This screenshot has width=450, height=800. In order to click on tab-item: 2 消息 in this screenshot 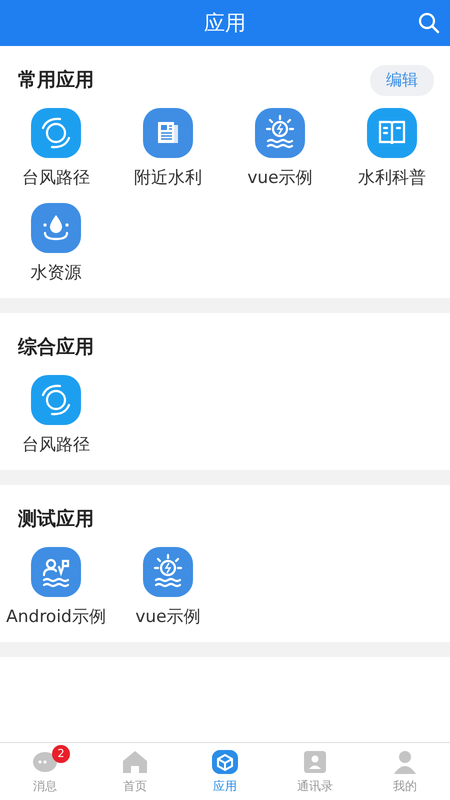, I will do `click(45, 771)`.